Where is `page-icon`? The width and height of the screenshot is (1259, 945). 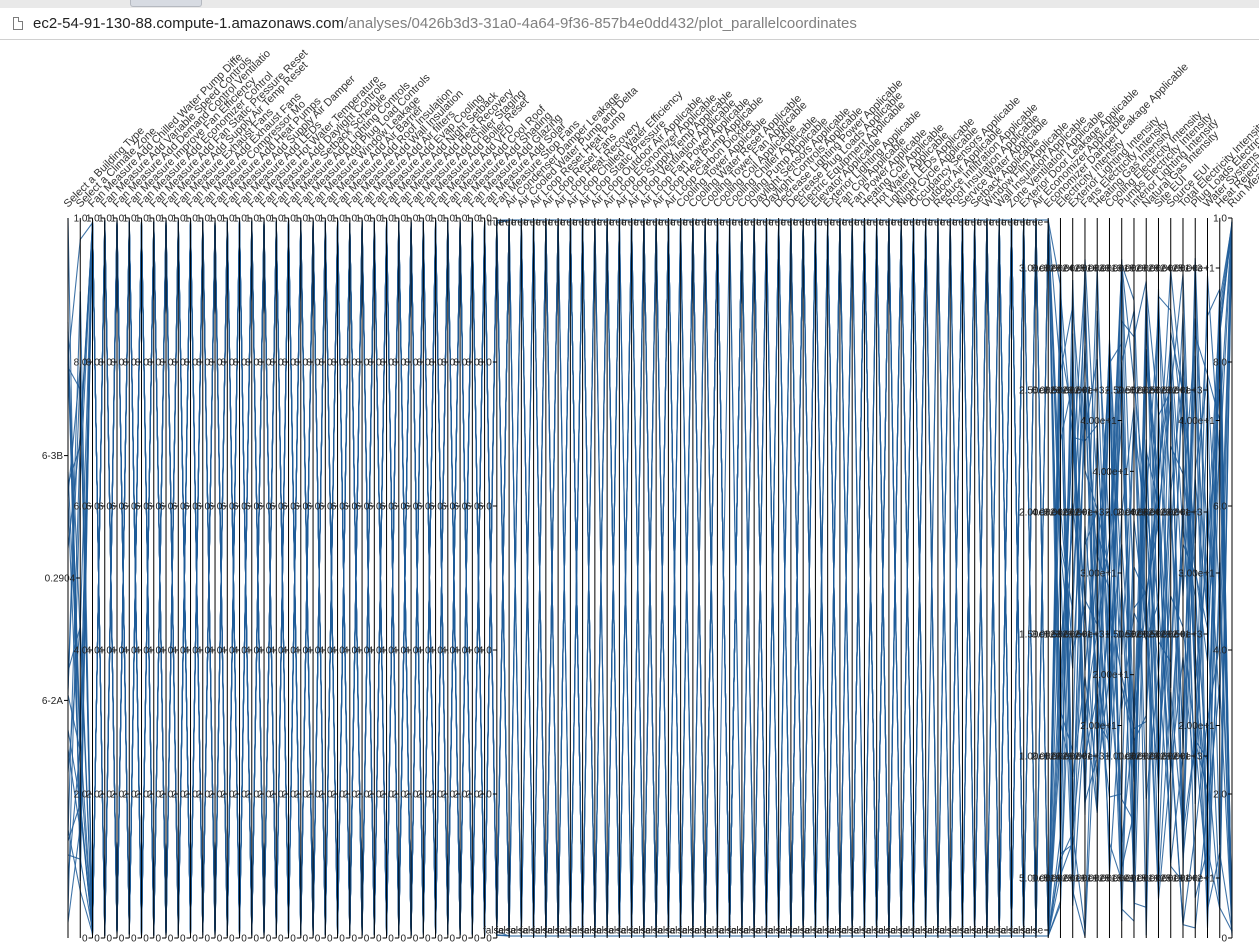 page-icon is located at coordinates (18, 23).